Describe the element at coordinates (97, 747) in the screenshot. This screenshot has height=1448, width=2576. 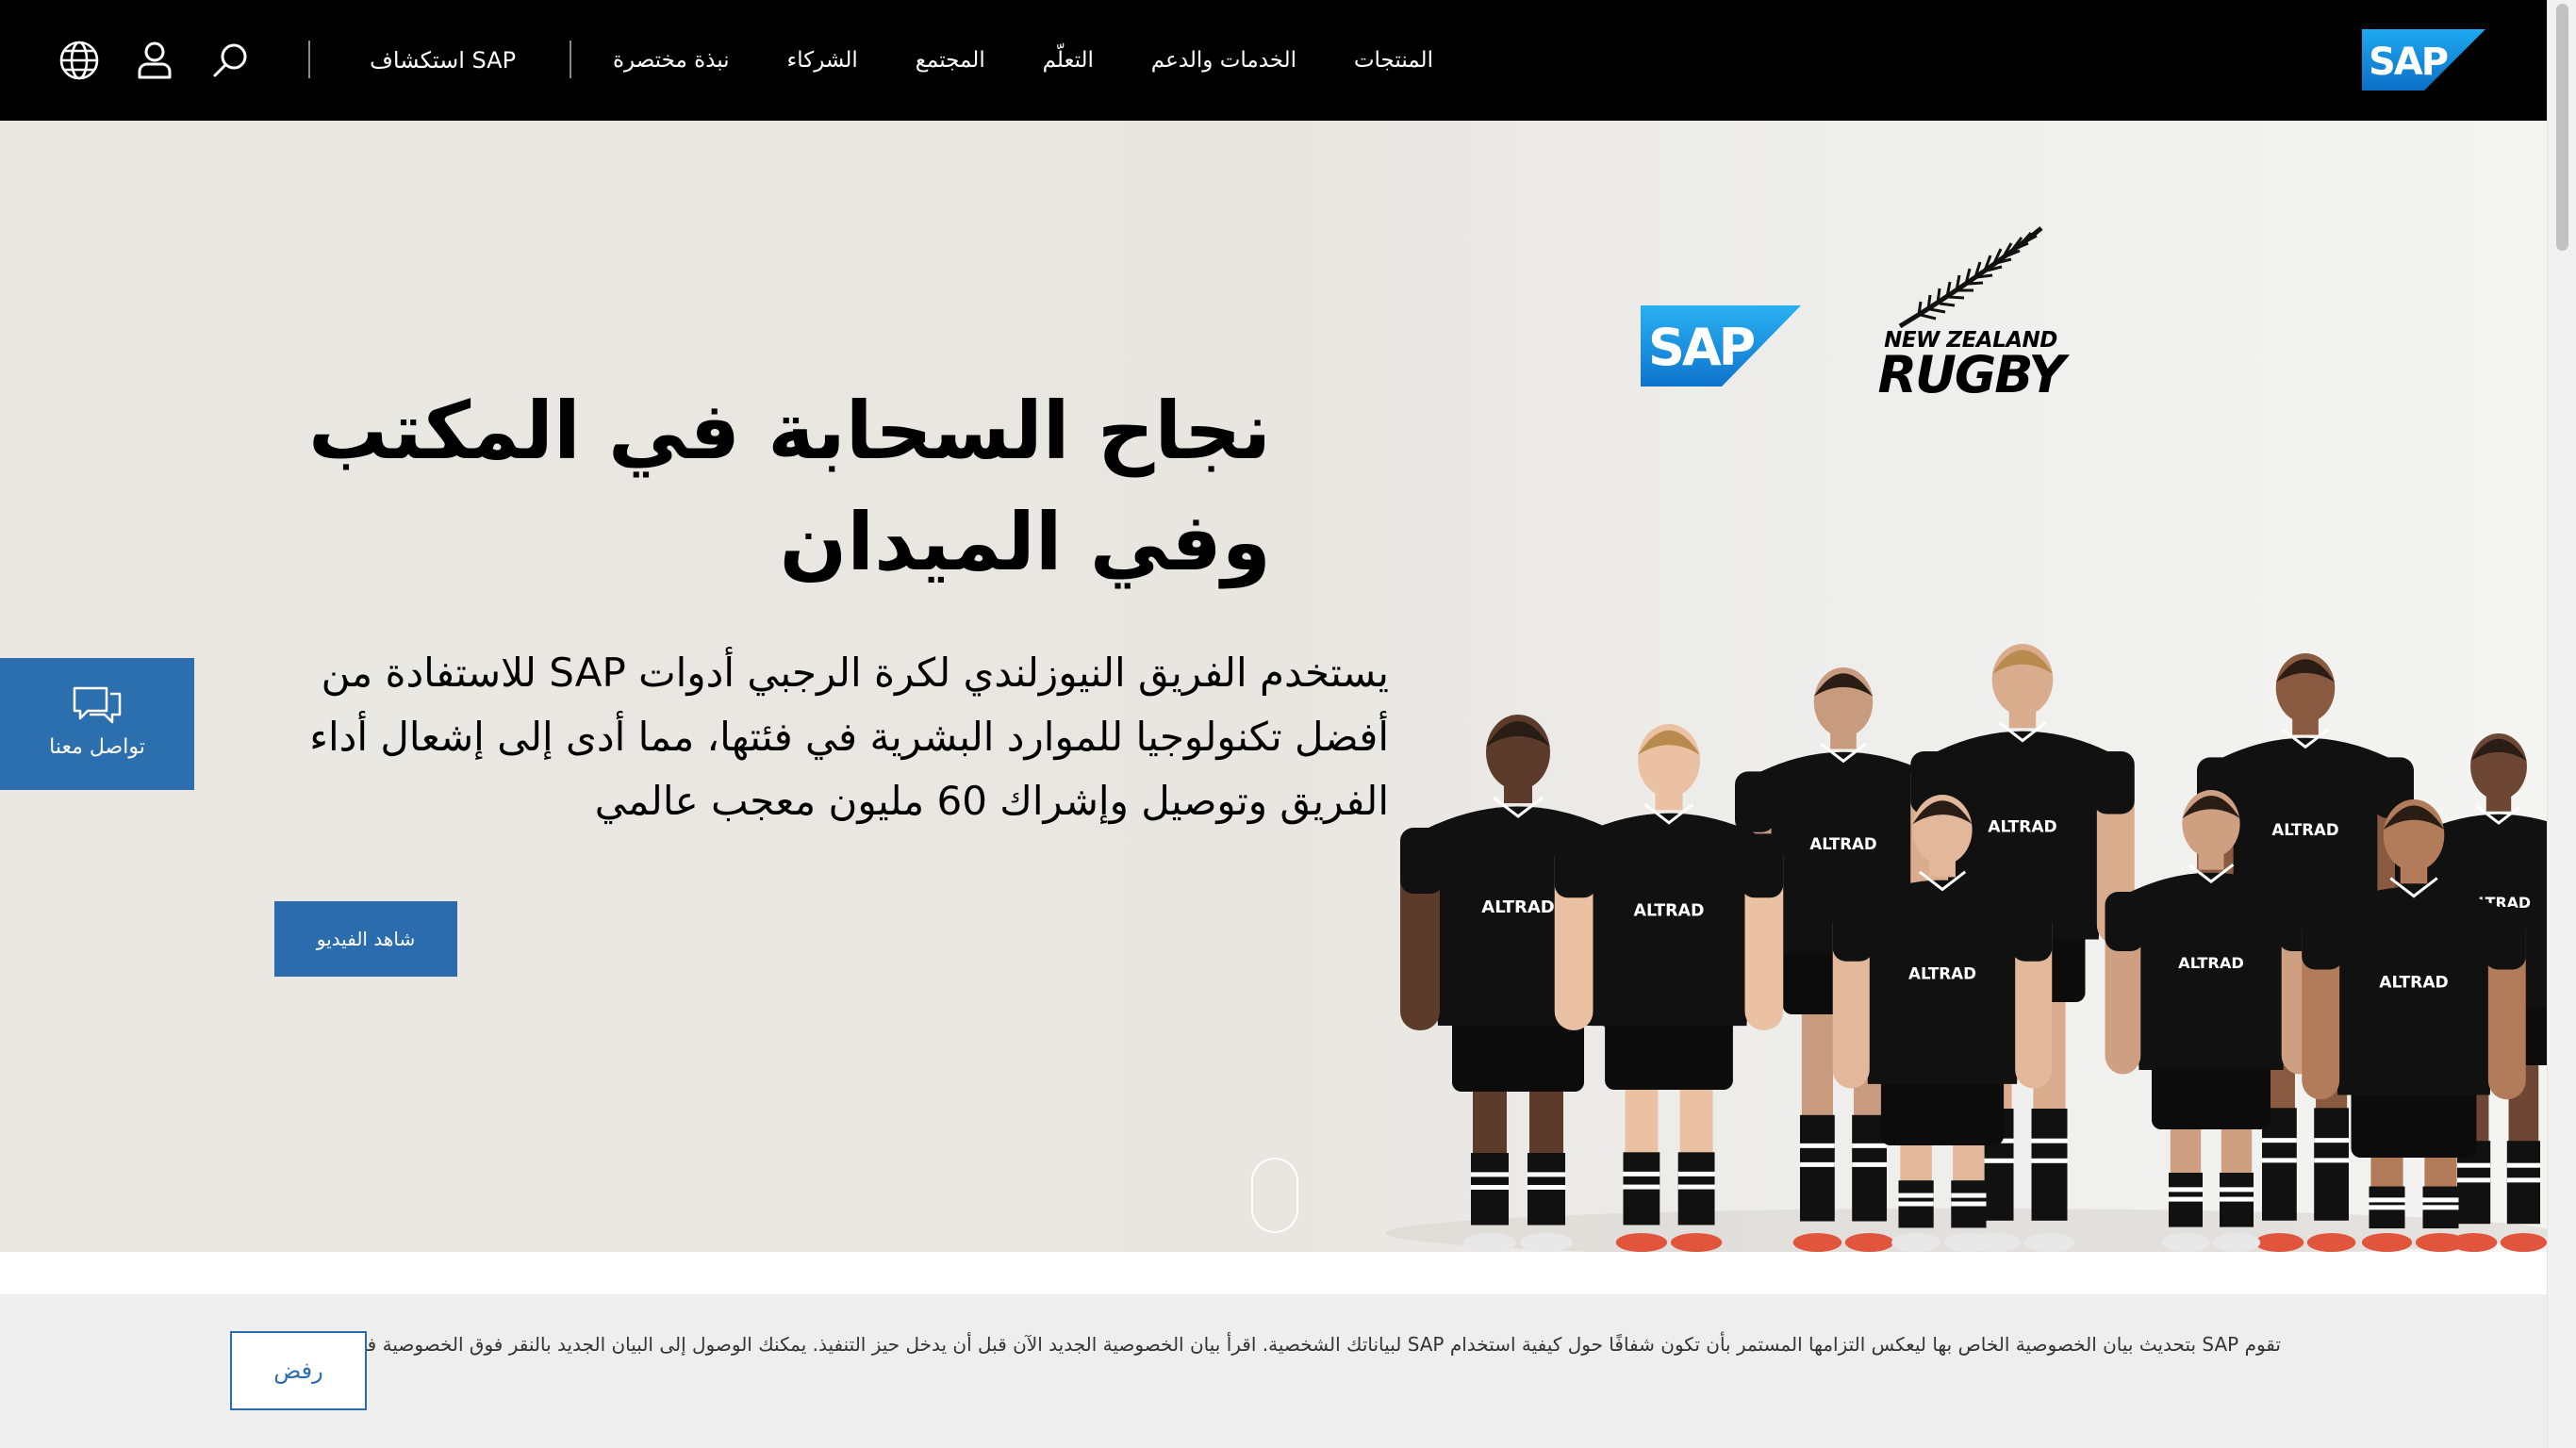
I see `contact-us-label: تواصل معنا` at that location.